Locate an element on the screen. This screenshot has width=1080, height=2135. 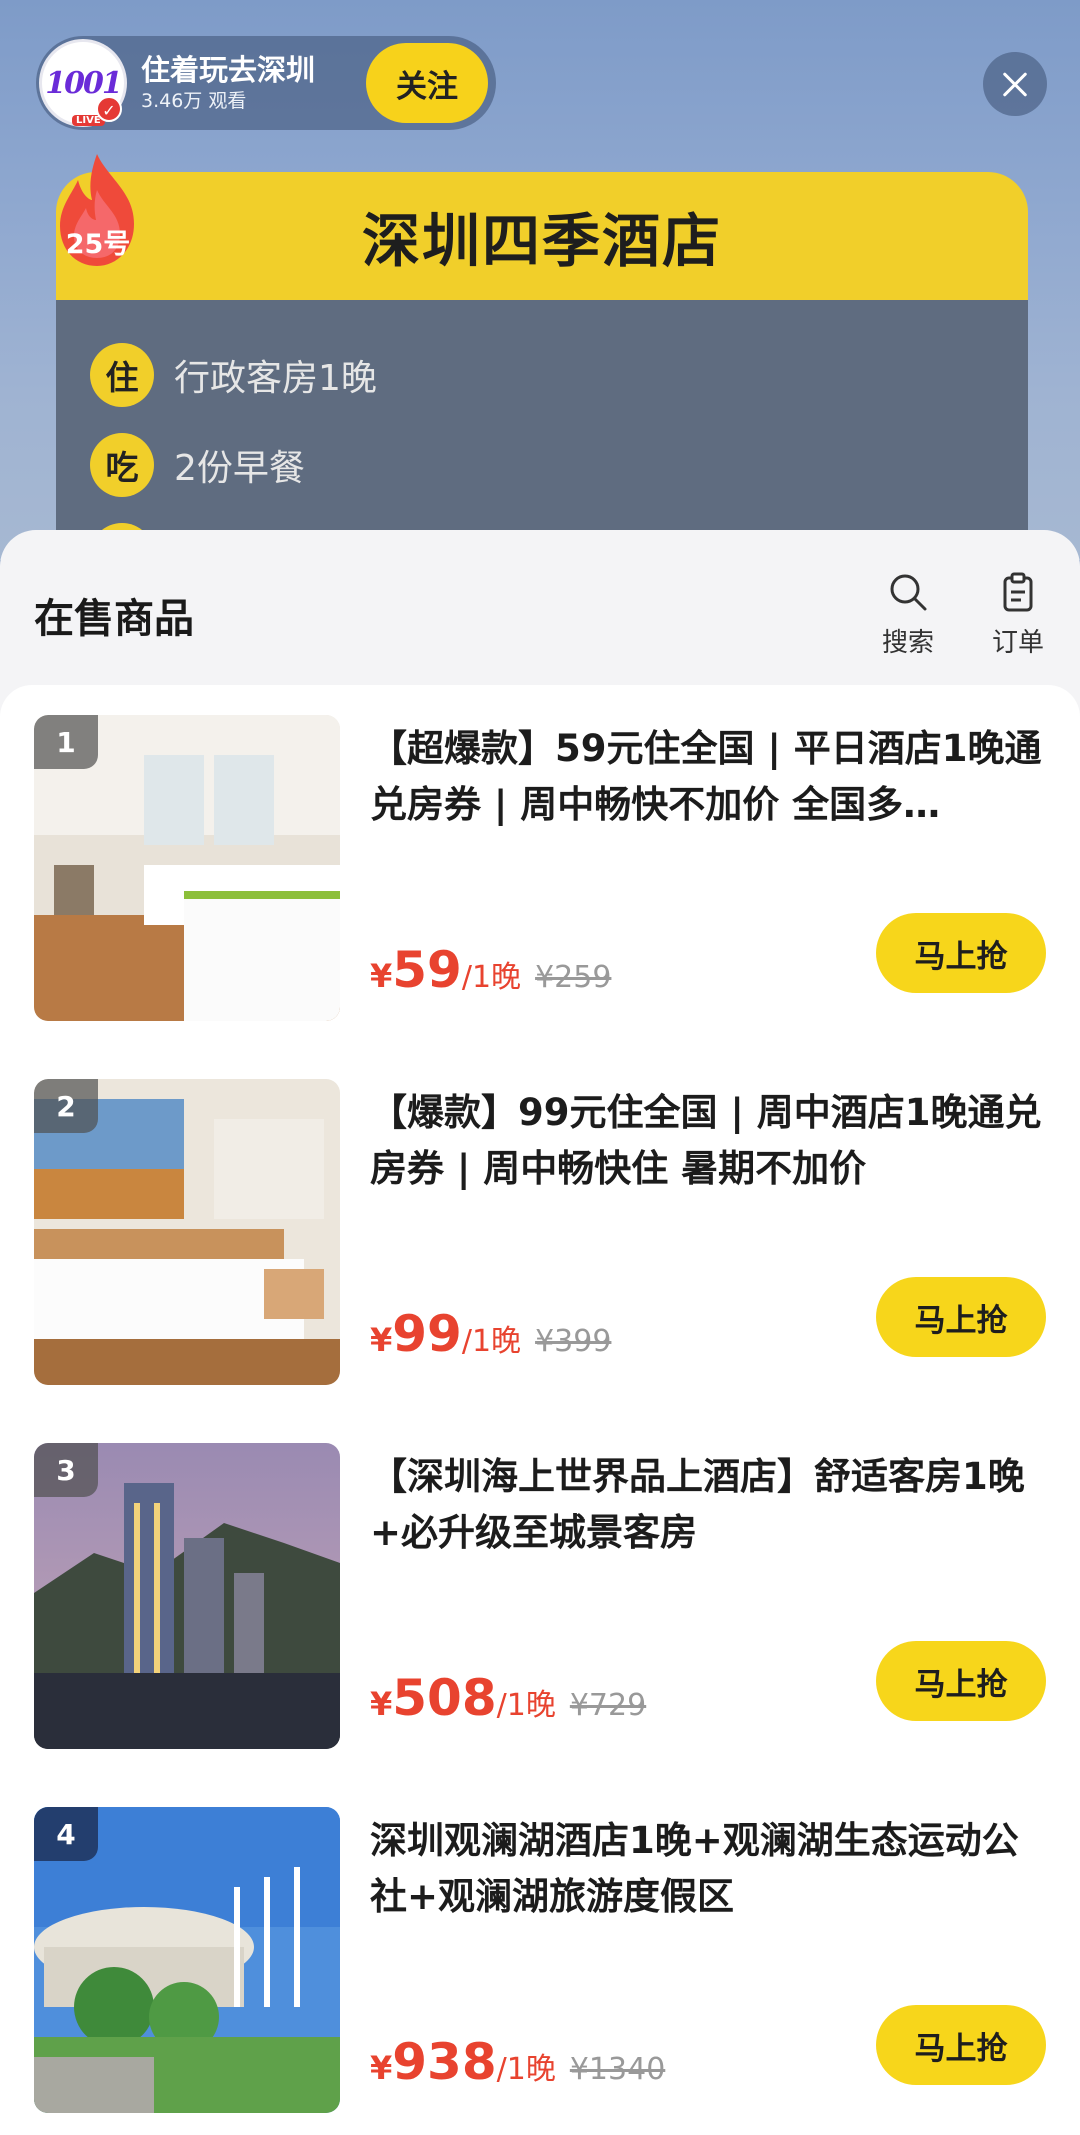
product-title: 深圳观澜湖酒店1晚+观澜湖生态运动公社+观澜湖旅游度假区 is located at coordinates (694, 1868).